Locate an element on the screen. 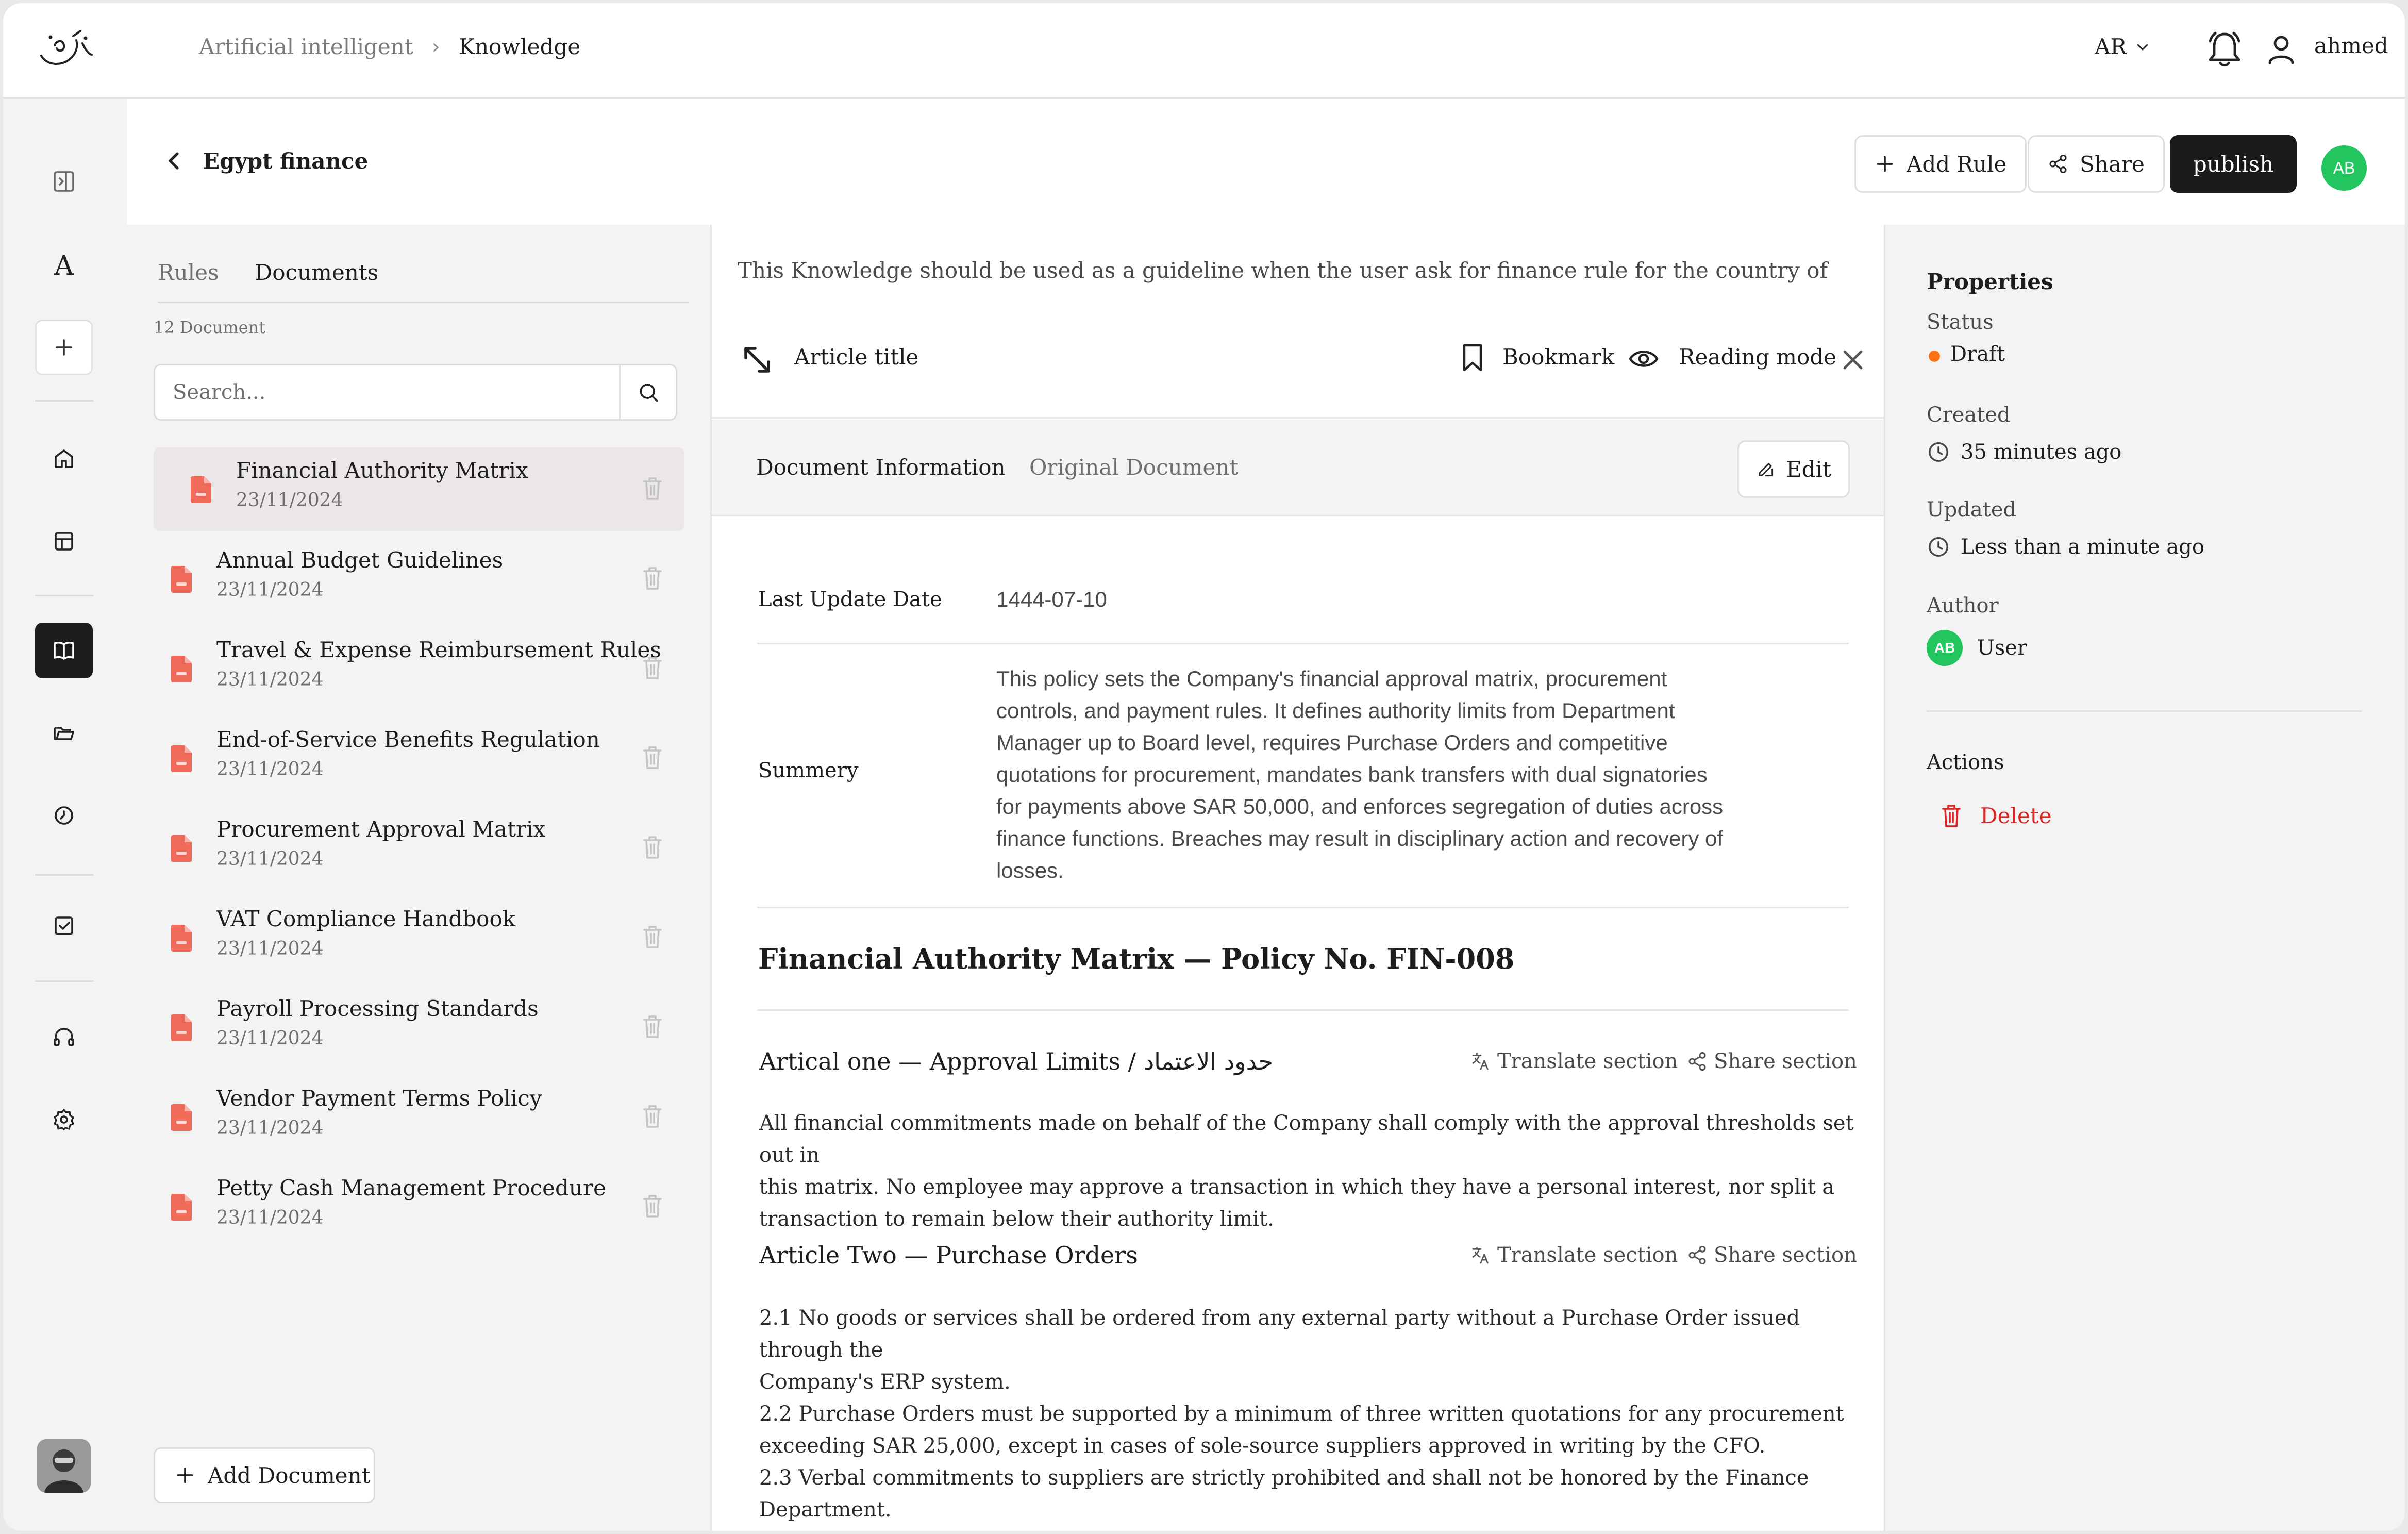 Image resolution: width=2408 pixels, height=1534 pixels. nav-home-button is located at coordinates (64, 459).